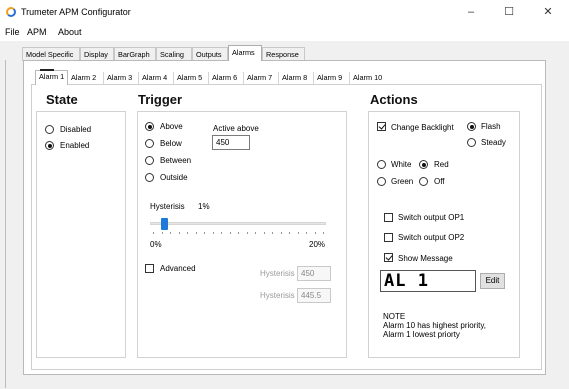  Describe the element at coordinates (5, 224) in the screenshot. I see `left-frame-line` at that location.